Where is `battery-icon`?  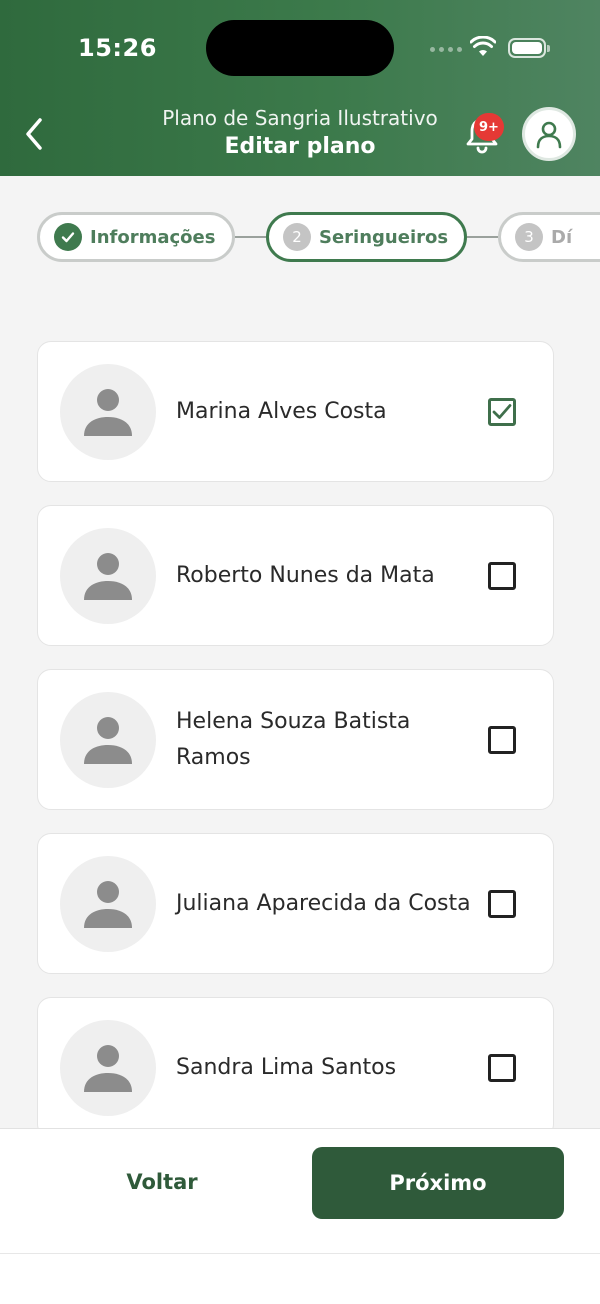
battery-icon is located at coordinates (529, 48).